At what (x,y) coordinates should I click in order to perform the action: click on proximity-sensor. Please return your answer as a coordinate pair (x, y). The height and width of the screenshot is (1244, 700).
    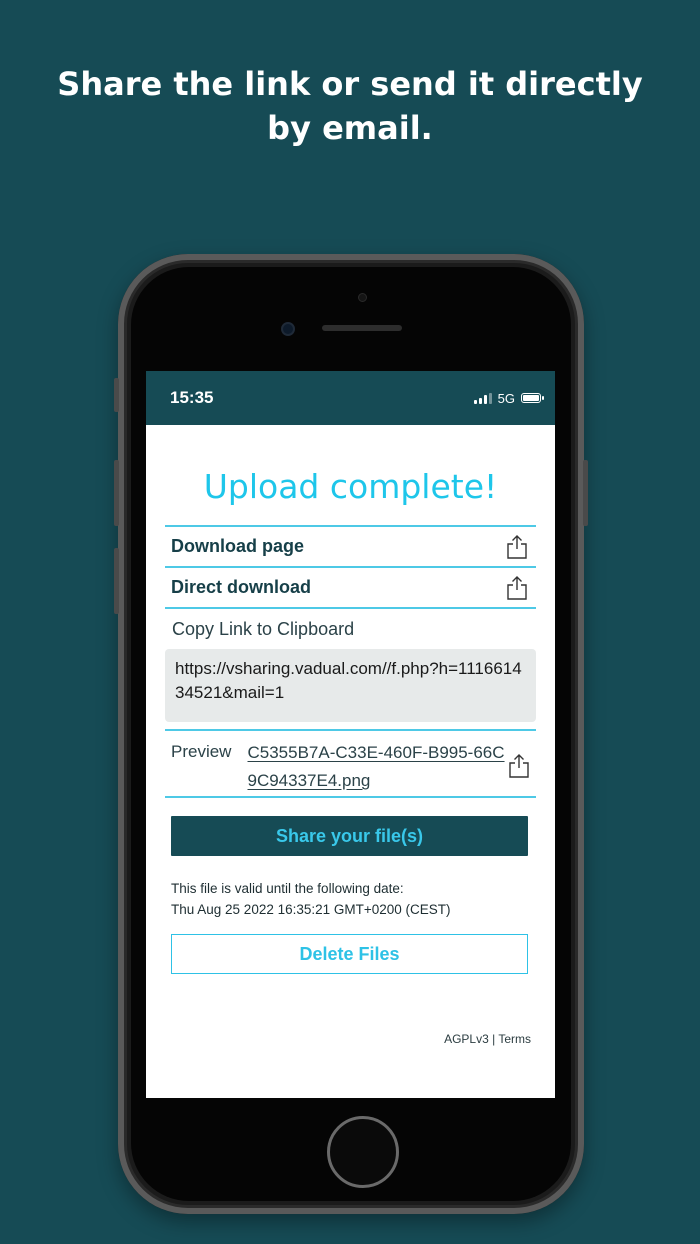
    Looking at the image, I should click on (362, 297).